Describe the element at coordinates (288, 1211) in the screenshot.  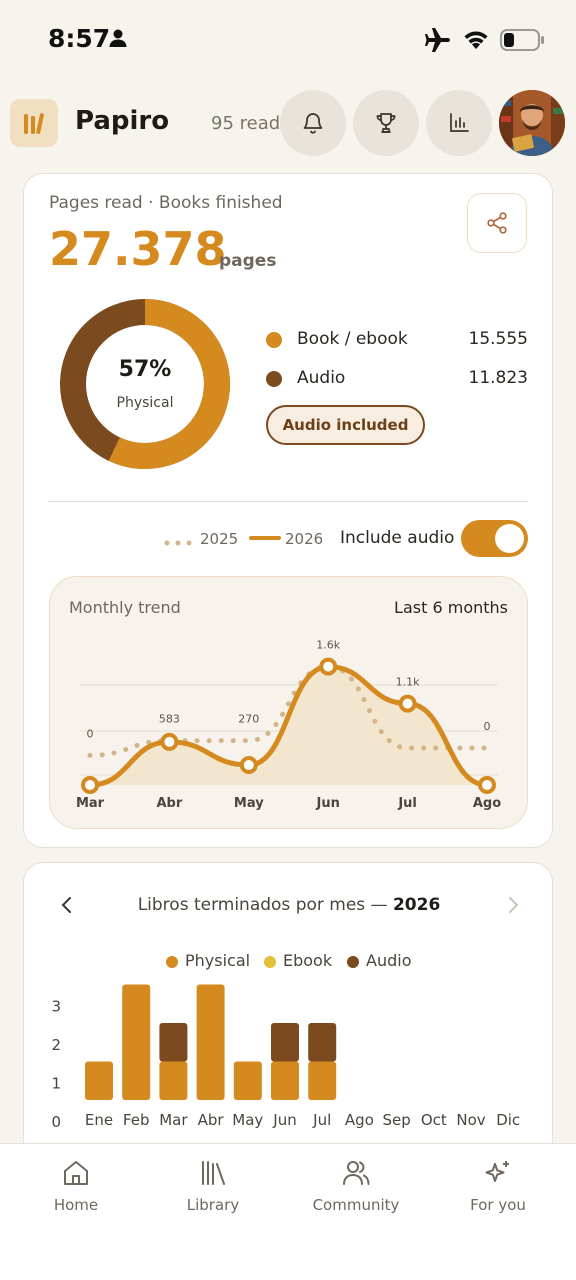
I see `bottom-nav: Home Library Community For you` at that location.